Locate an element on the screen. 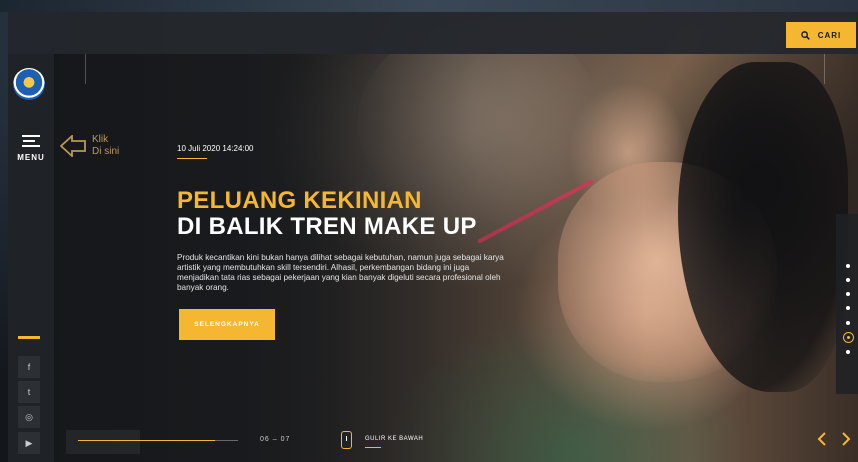 The width and height of the screenshot is (858, 462). scroll-underline is located at coordinates (373, 447).